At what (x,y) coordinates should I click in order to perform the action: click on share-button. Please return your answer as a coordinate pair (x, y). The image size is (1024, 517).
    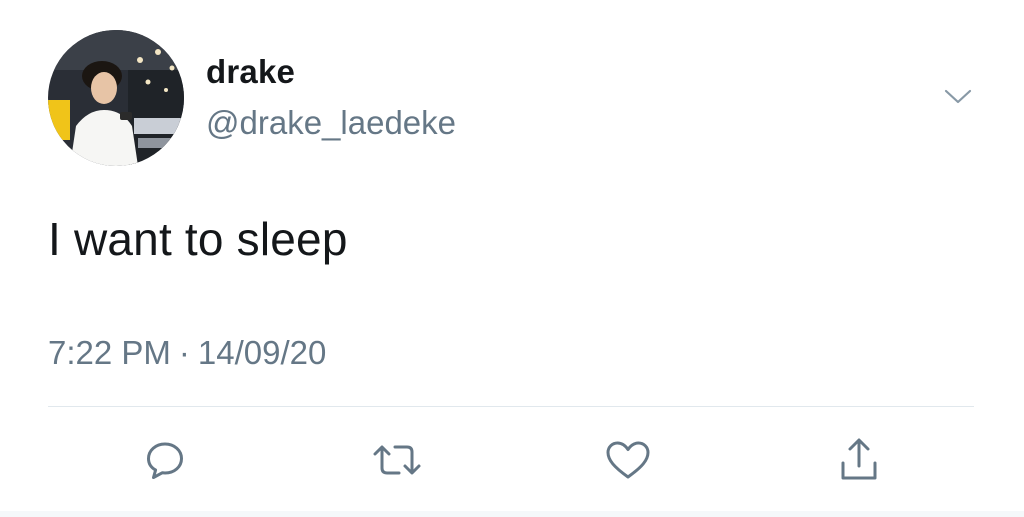
    Looking at the image, I should click on (859, 460).